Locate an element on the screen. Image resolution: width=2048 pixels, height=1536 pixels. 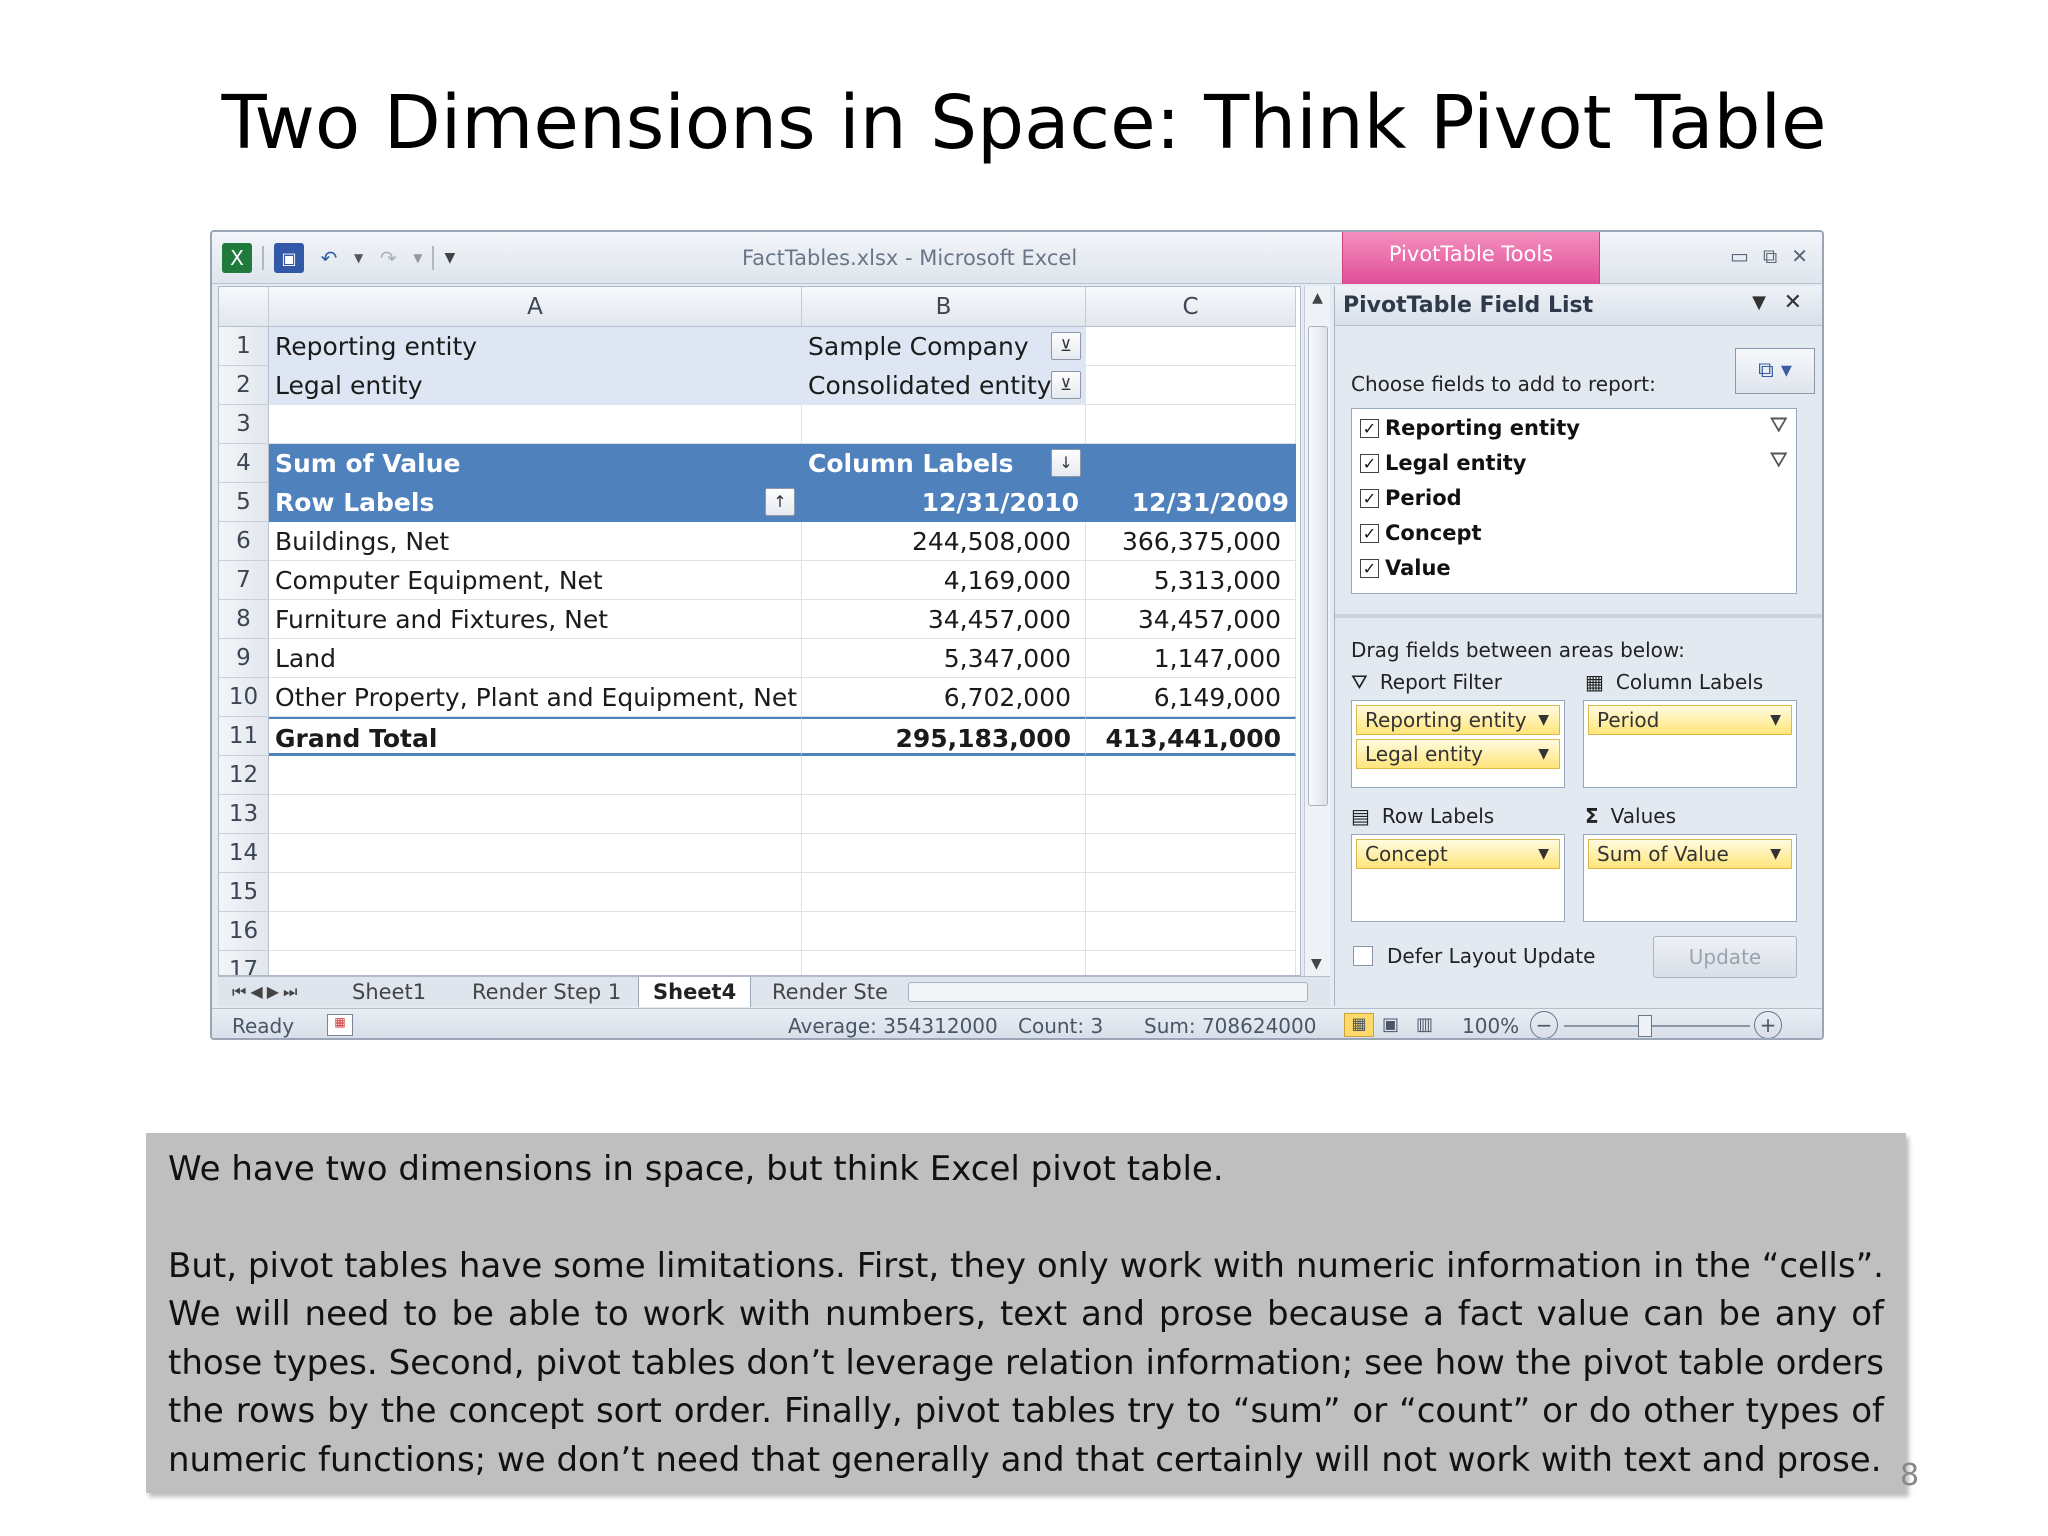
scroll-up-icon: ▲ is located at coordinates (1317, 298).